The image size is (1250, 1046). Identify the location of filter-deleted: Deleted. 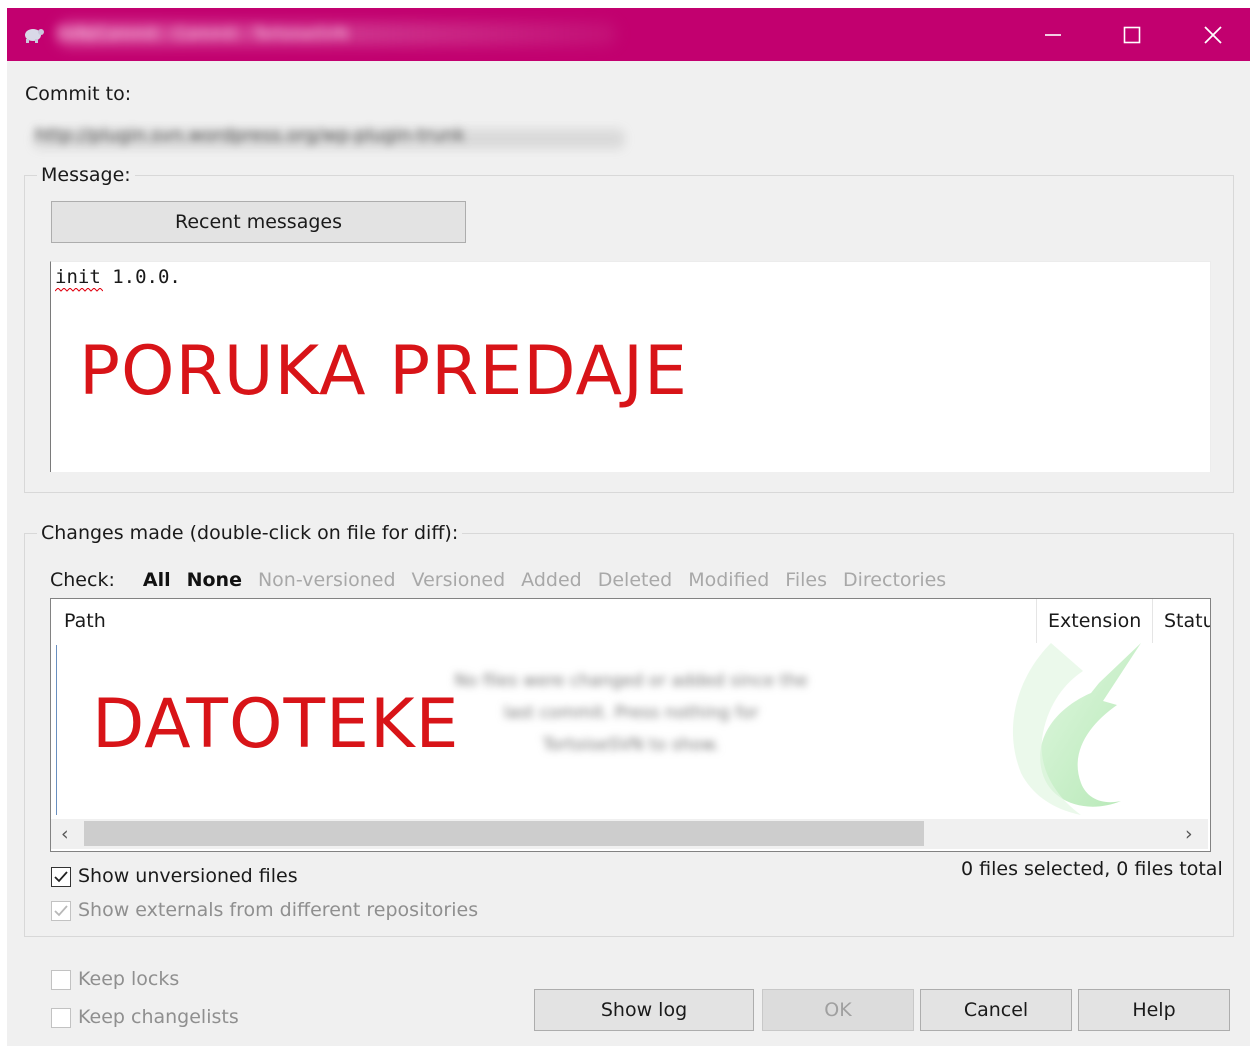
(635, 580).